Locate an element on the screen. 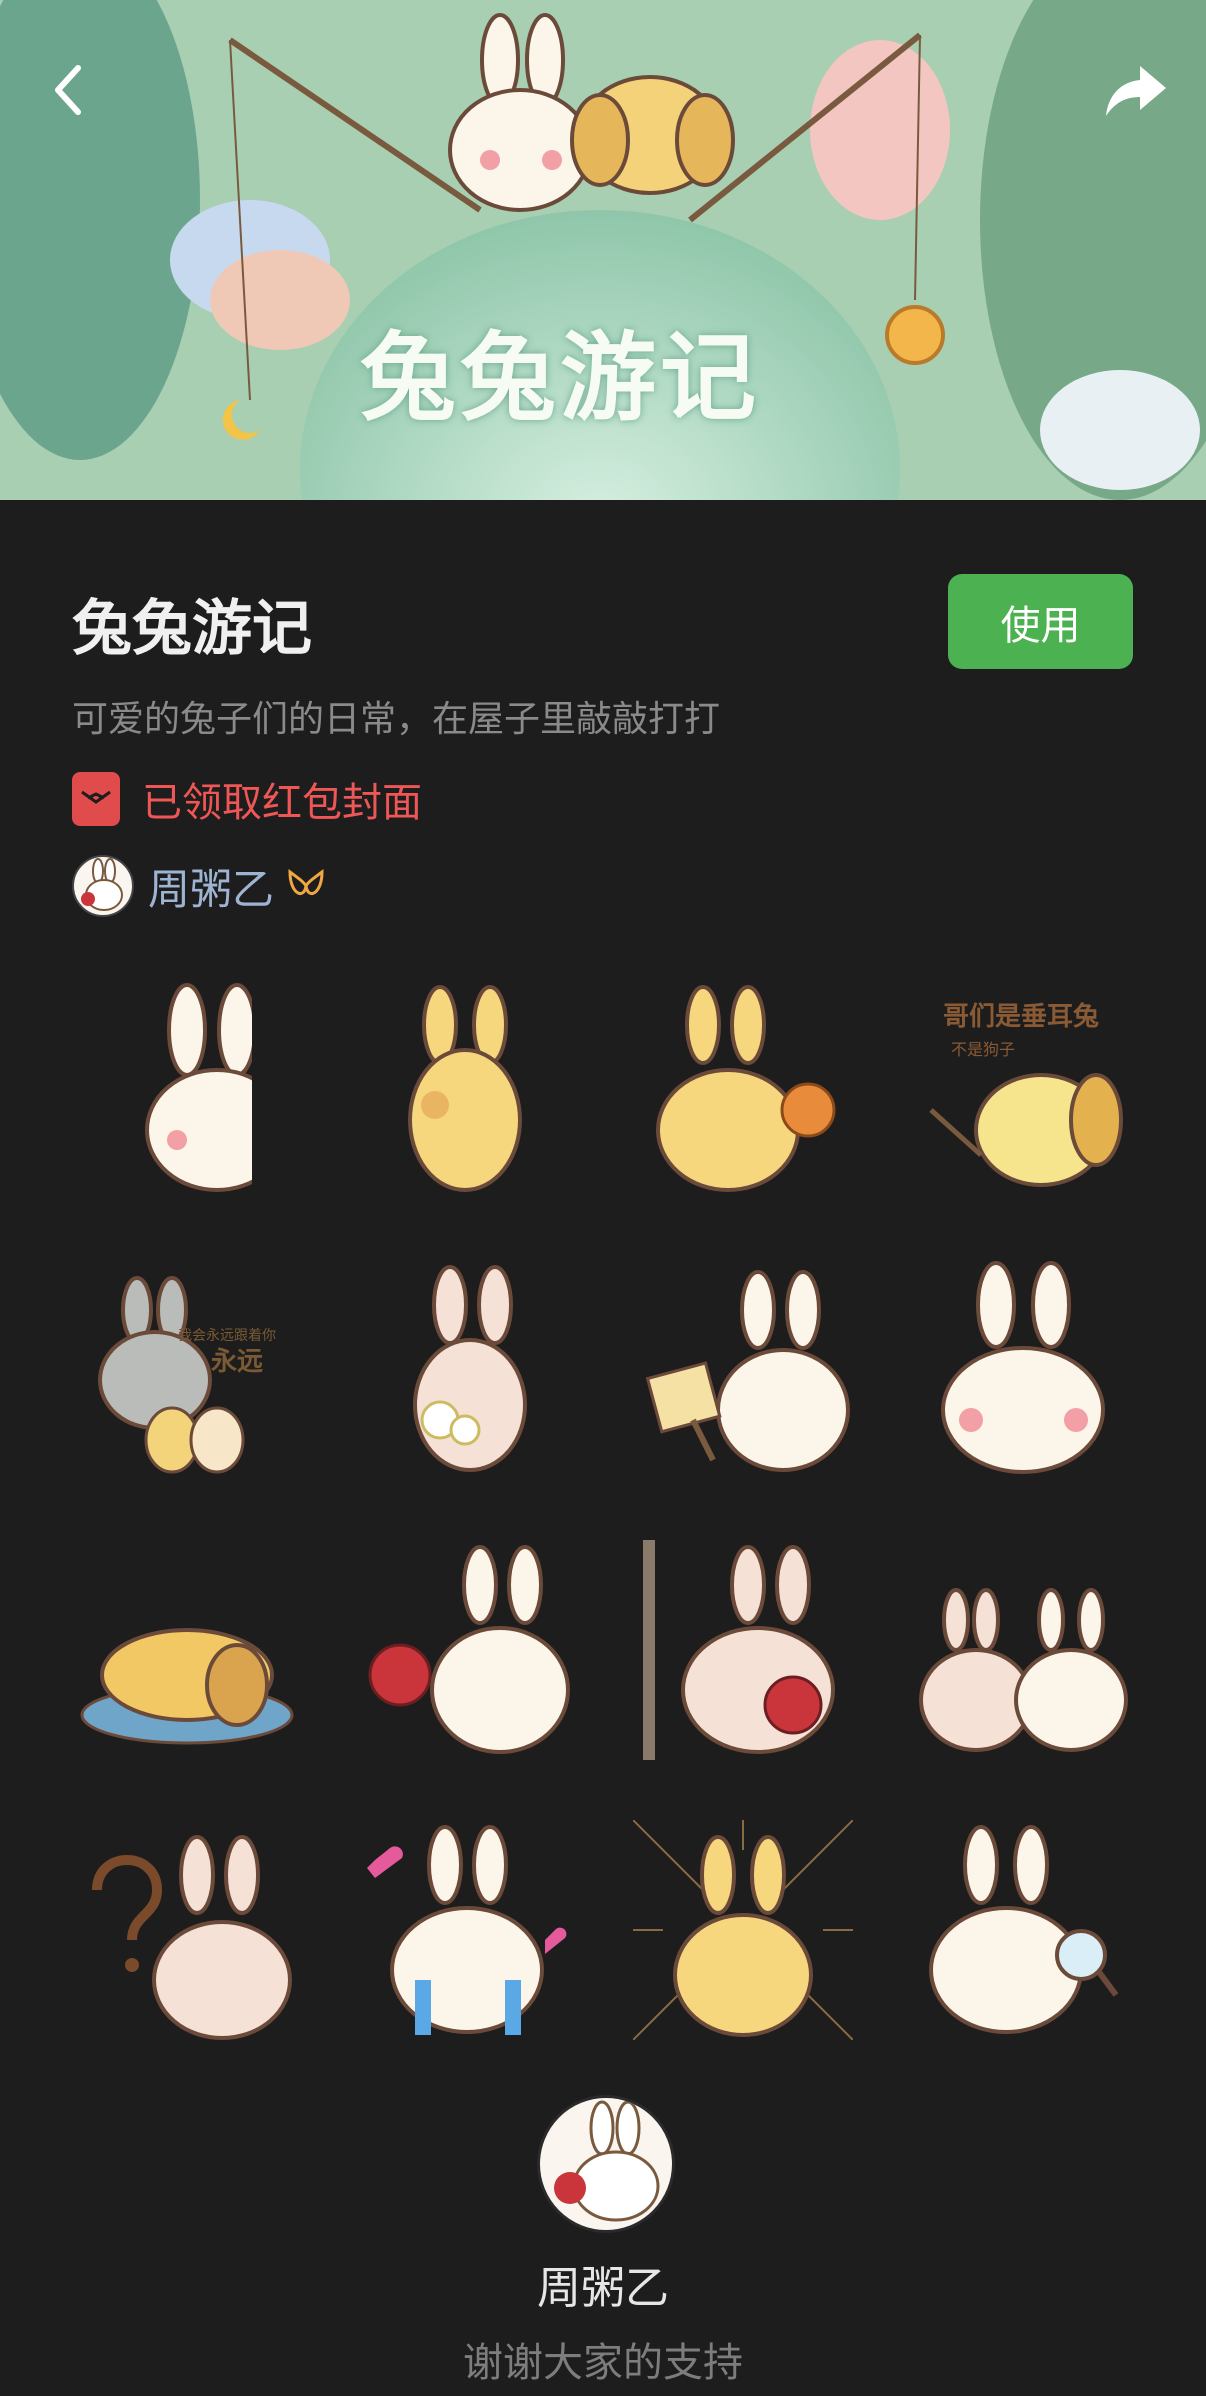 This screenshot has width=1206, height=2396. rabbit-flowers-sticker is located at coordinates (470, 1368).